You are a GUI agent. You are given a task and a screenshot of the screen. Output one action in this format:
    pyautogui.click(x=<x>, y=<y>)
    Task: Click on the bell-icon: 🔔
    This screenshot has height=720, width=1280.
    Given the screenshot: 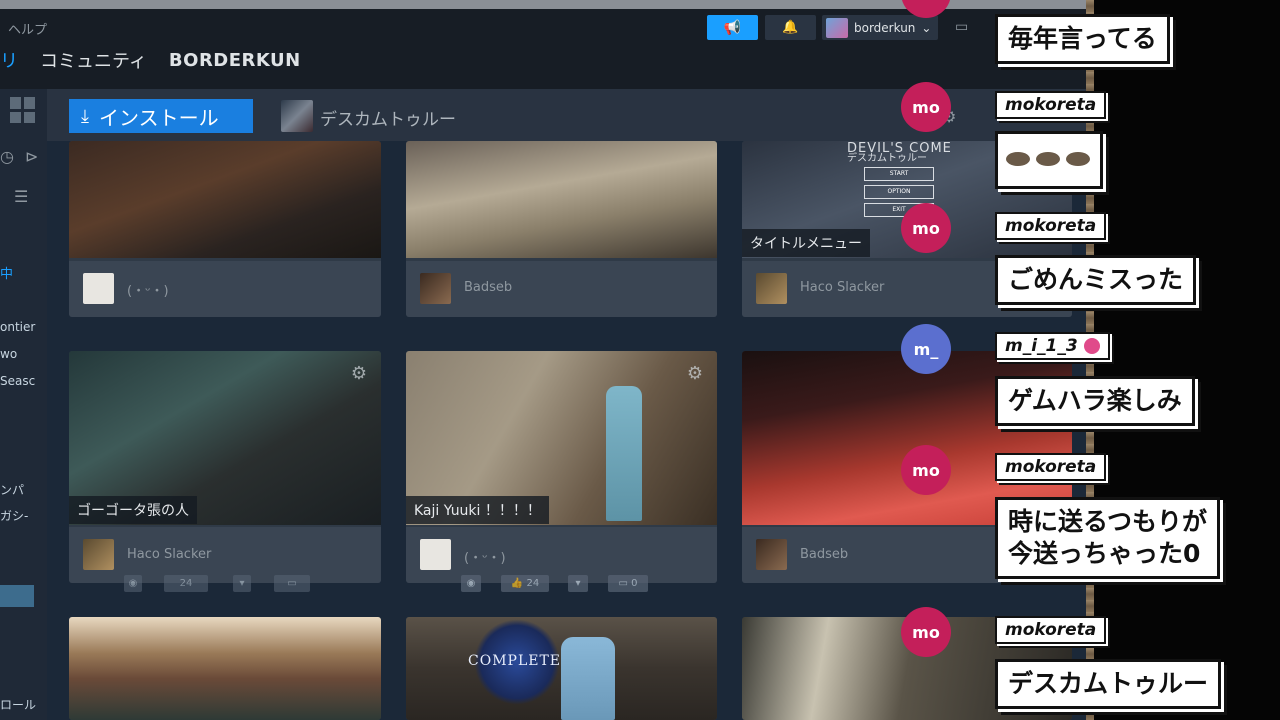 What is the action you would take?
    pyautogui.click(x=790, y=27)
    